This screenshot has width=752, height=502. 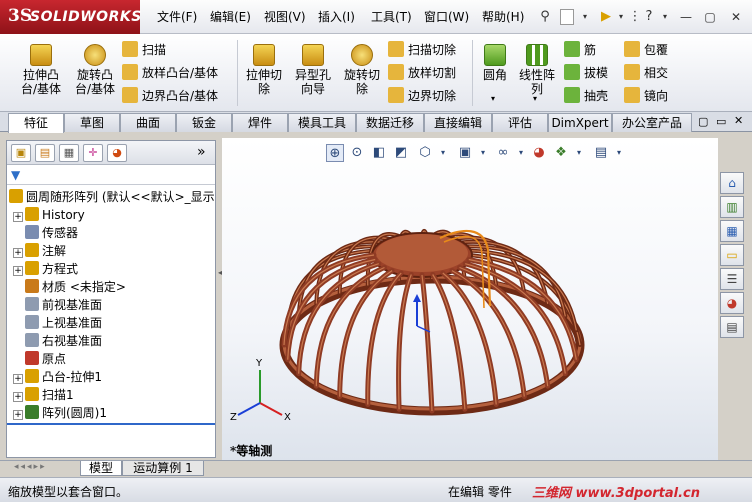 What do you see at coordinates (432, 73) in the screenshot?
I see `loft-cut-label: 放样切割` at bounding box center [432, 73].